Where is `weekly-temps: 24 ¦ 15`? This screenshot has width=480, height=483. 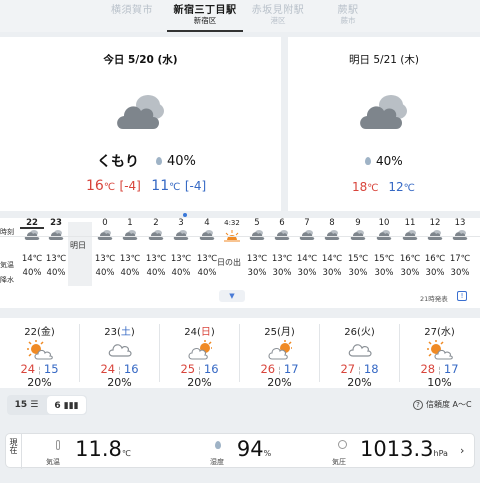 weekly-temps: 24 ¦ 15 is located at coordinates (39, 369).